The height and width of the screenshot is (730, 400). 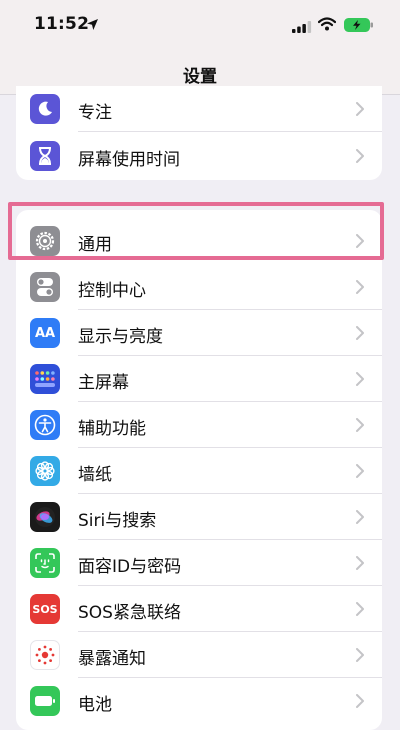 What do you see at coordinates (95, 113) in the screenshot?
I see `settings-row-label: 专注` at bounding box center [95, 113].